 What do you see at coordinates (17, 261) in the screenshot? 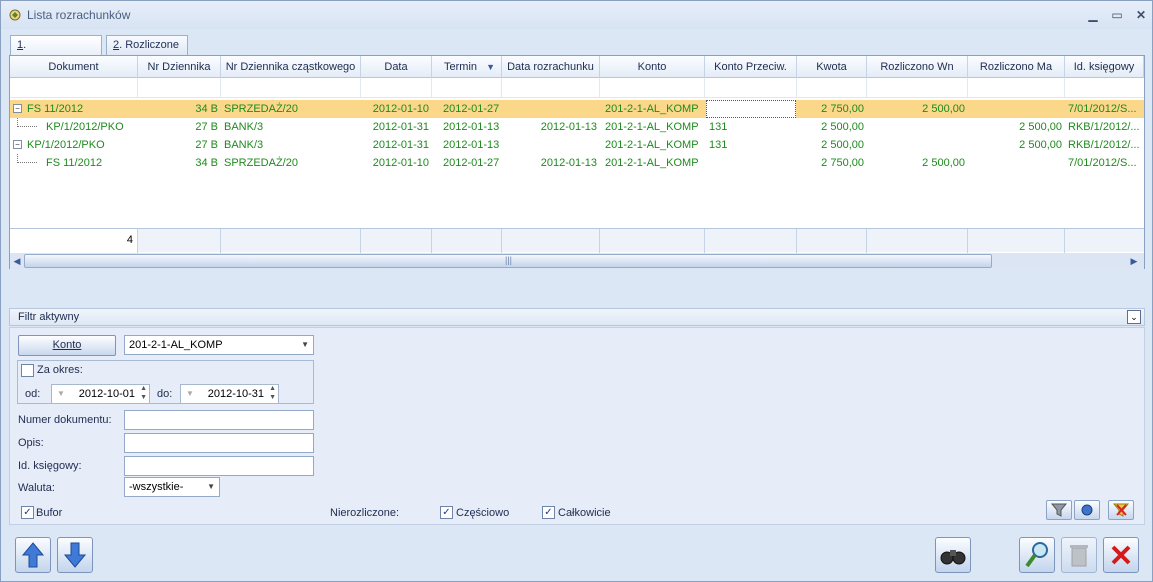
I see `scroll-left-icon: ◀` at bounding box center [17, 261].